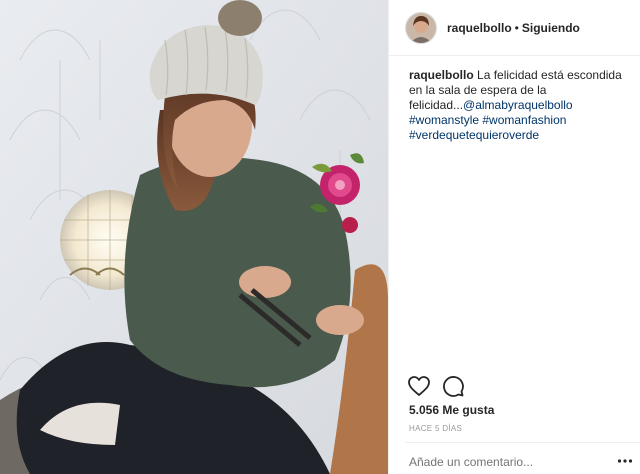 This screenshot has height=474, width=640. I want to click on avatar, so click(421, 27).